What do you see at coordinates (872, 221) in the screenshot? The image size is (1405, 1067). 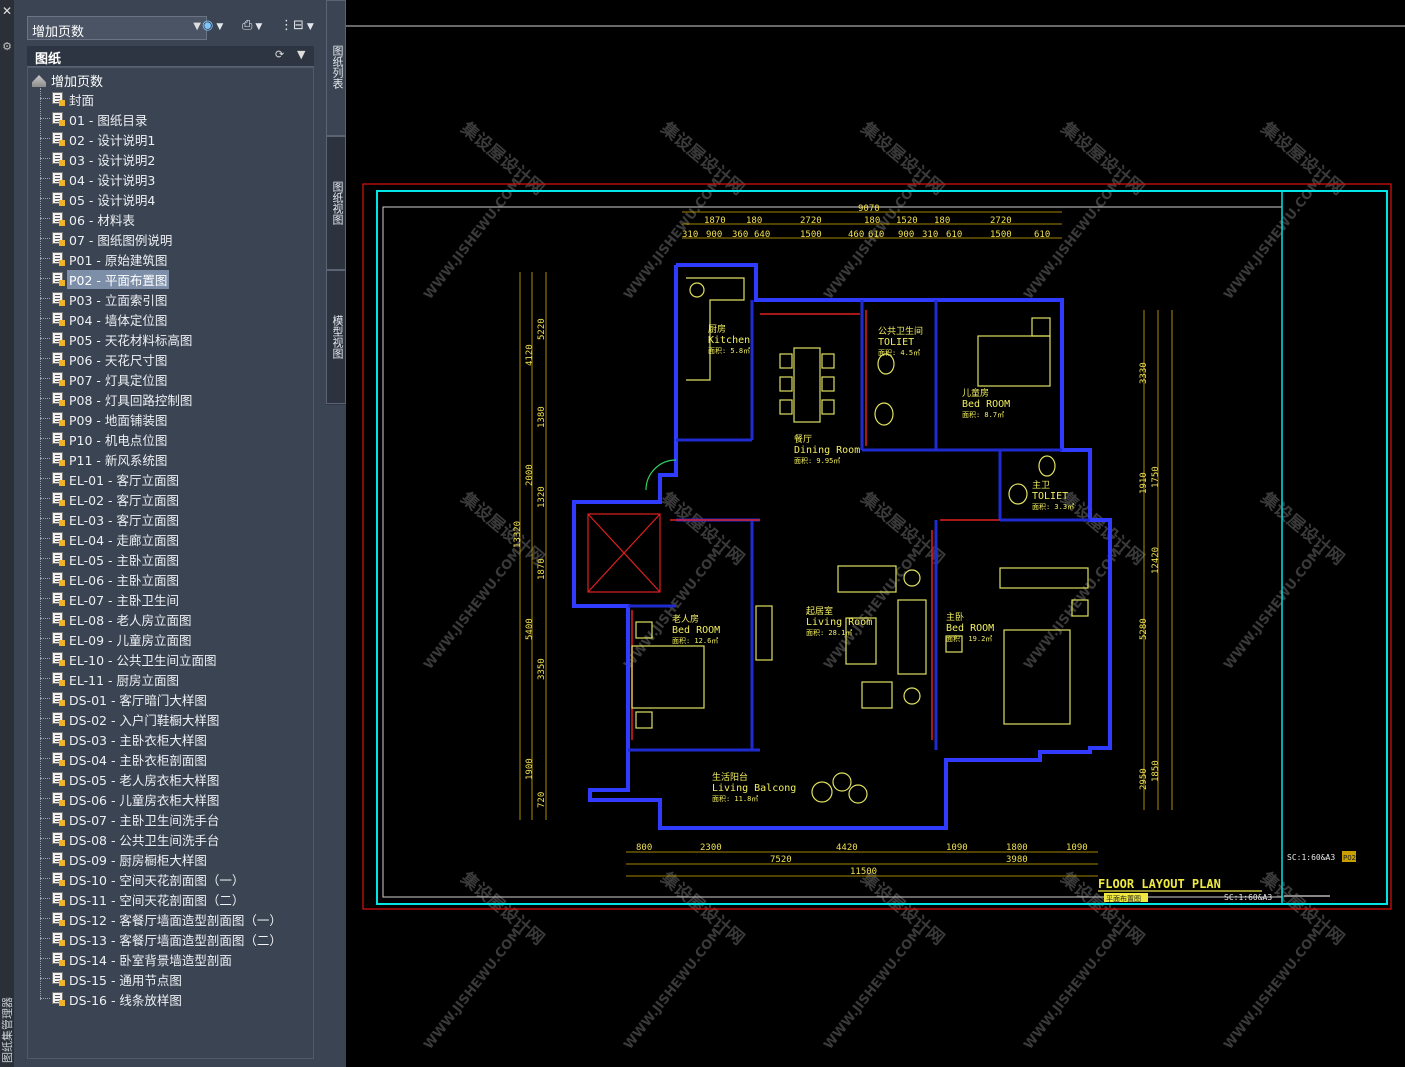 I see `dimension-text: 180` at bounding box center [872, 221].